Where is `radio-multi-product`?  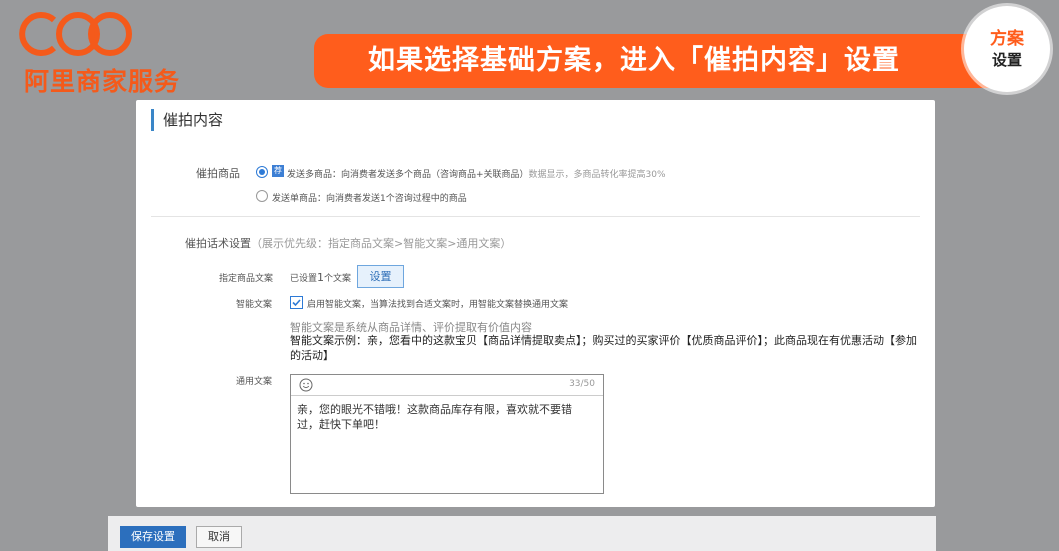
radio-multi-product is located at coordinates (262, 172).